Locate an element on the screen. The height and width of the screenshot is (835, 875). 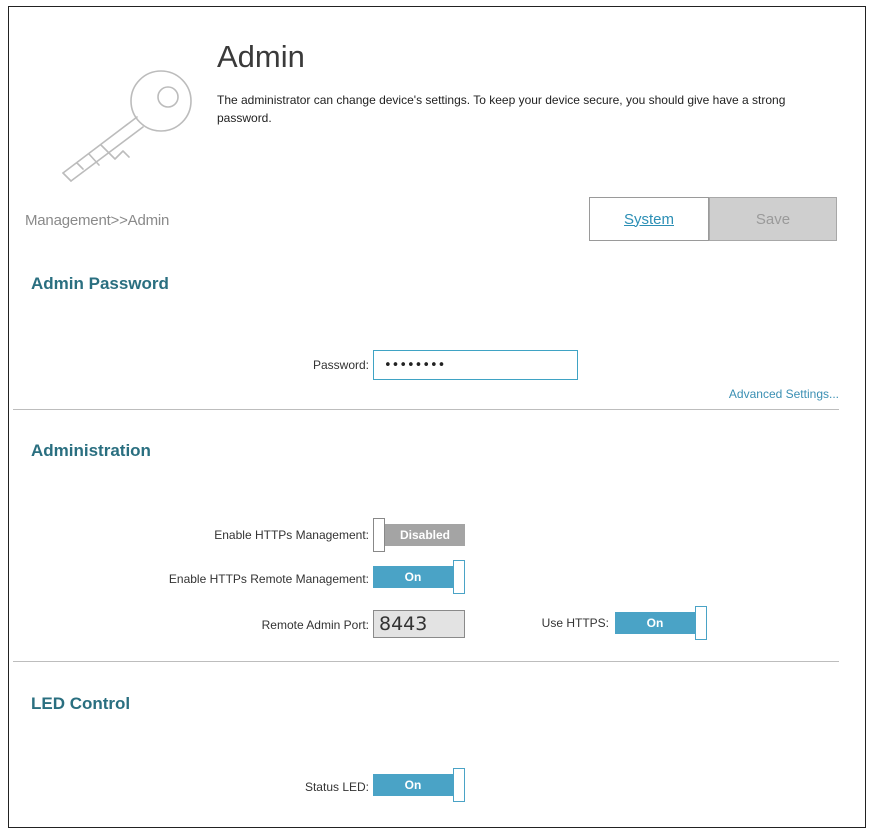
status-led-label: Status LED: is located at coordinates (336, 787).